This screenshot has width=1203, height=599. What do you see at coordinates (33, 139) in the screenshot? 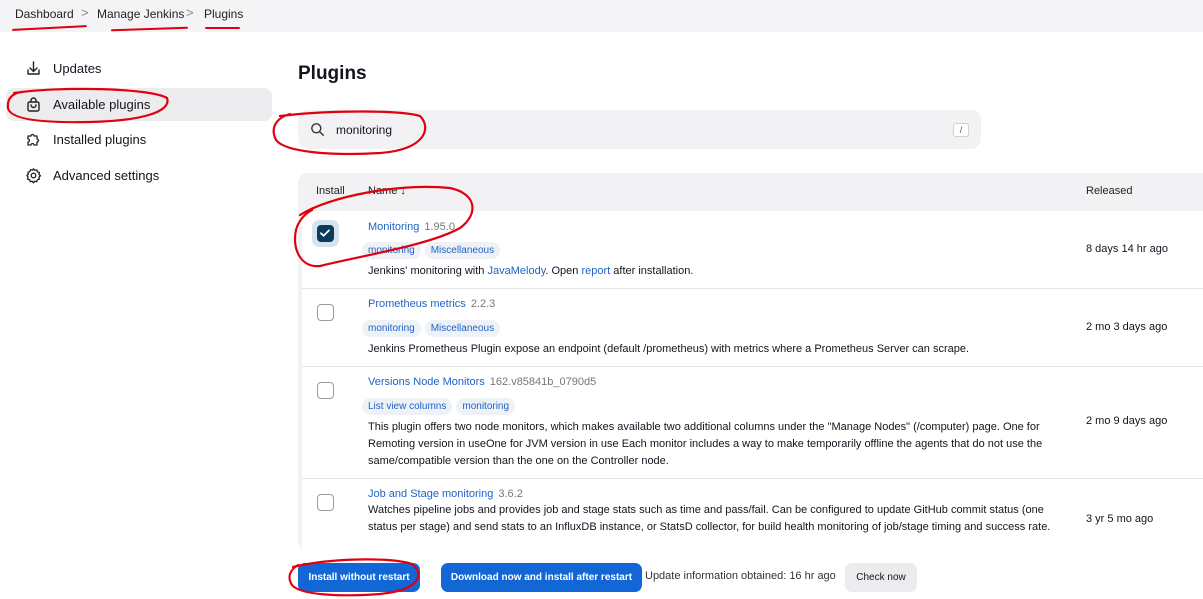
I see `puzzle-icon` at bounding box center [33, 139].